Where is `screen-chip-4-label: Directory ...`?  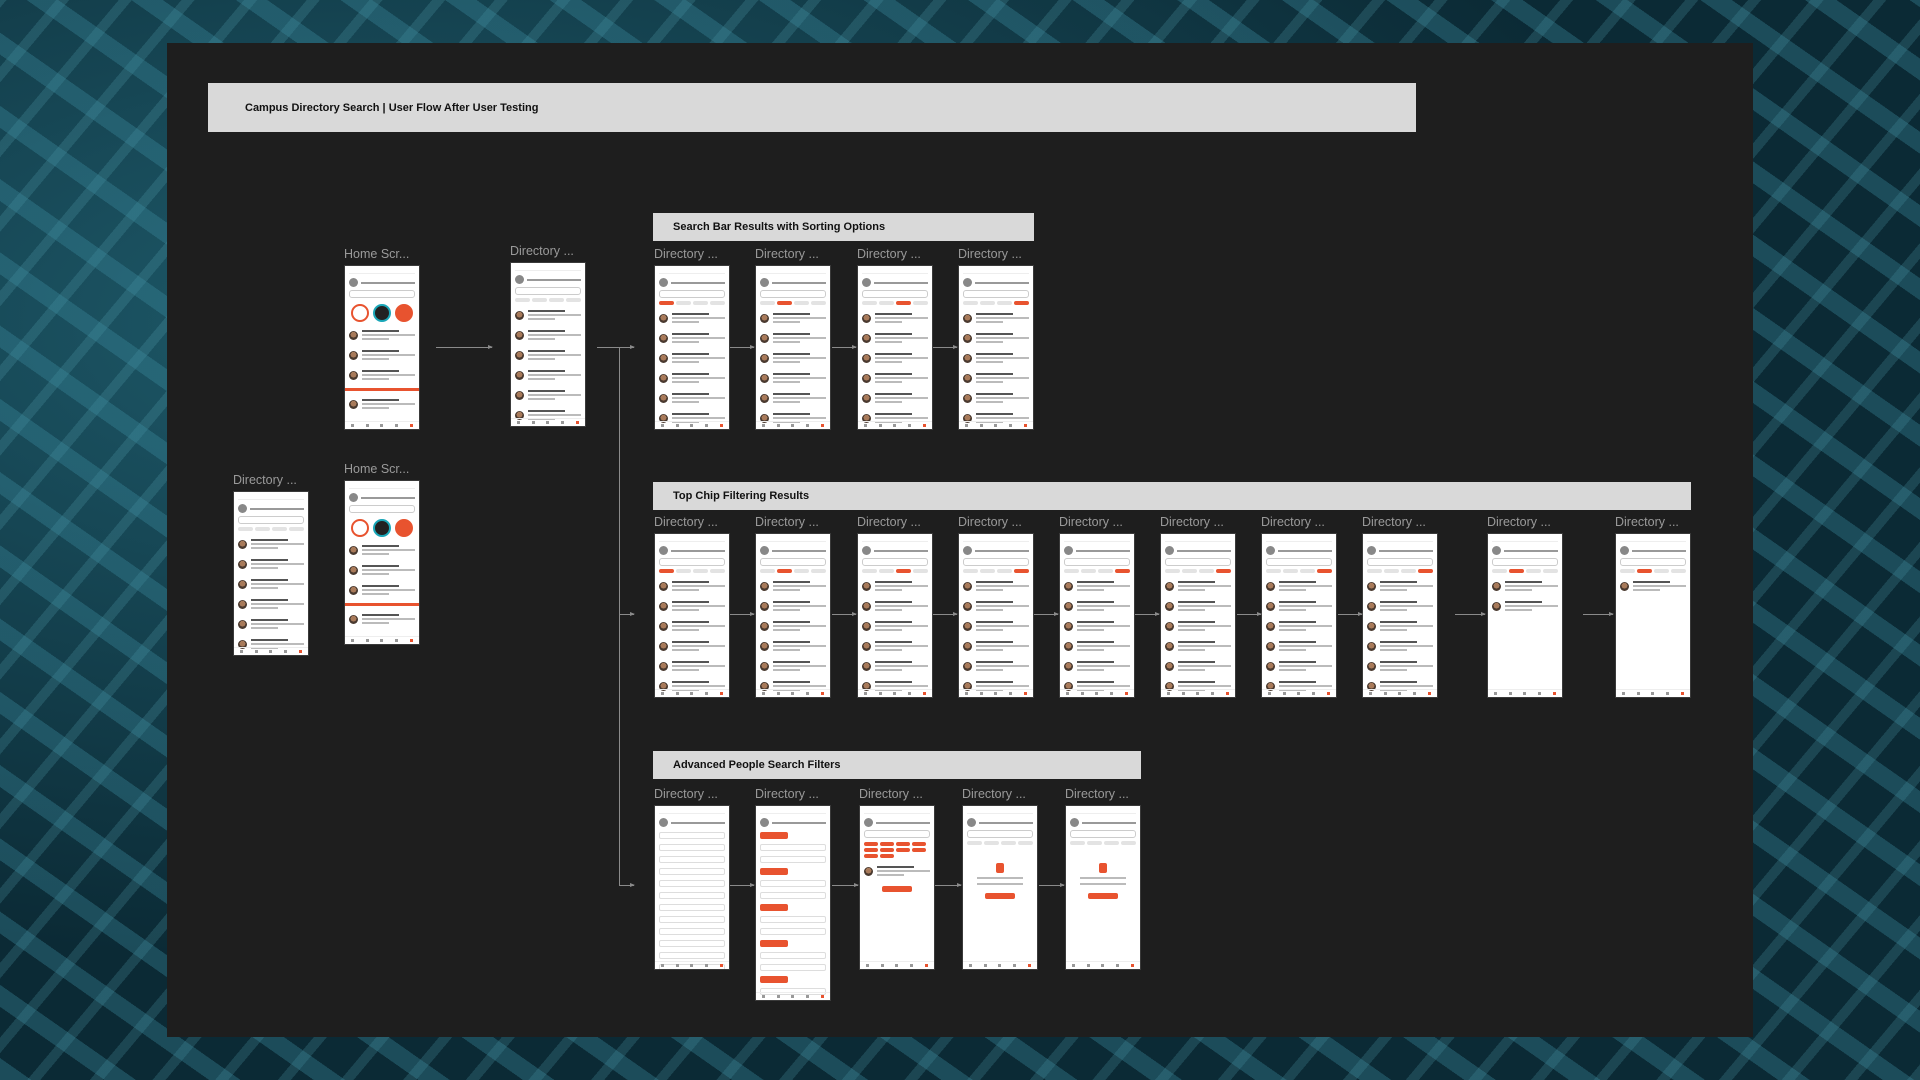
screen-chip-4-label: Directory ... is located at coordinates (990, 522).